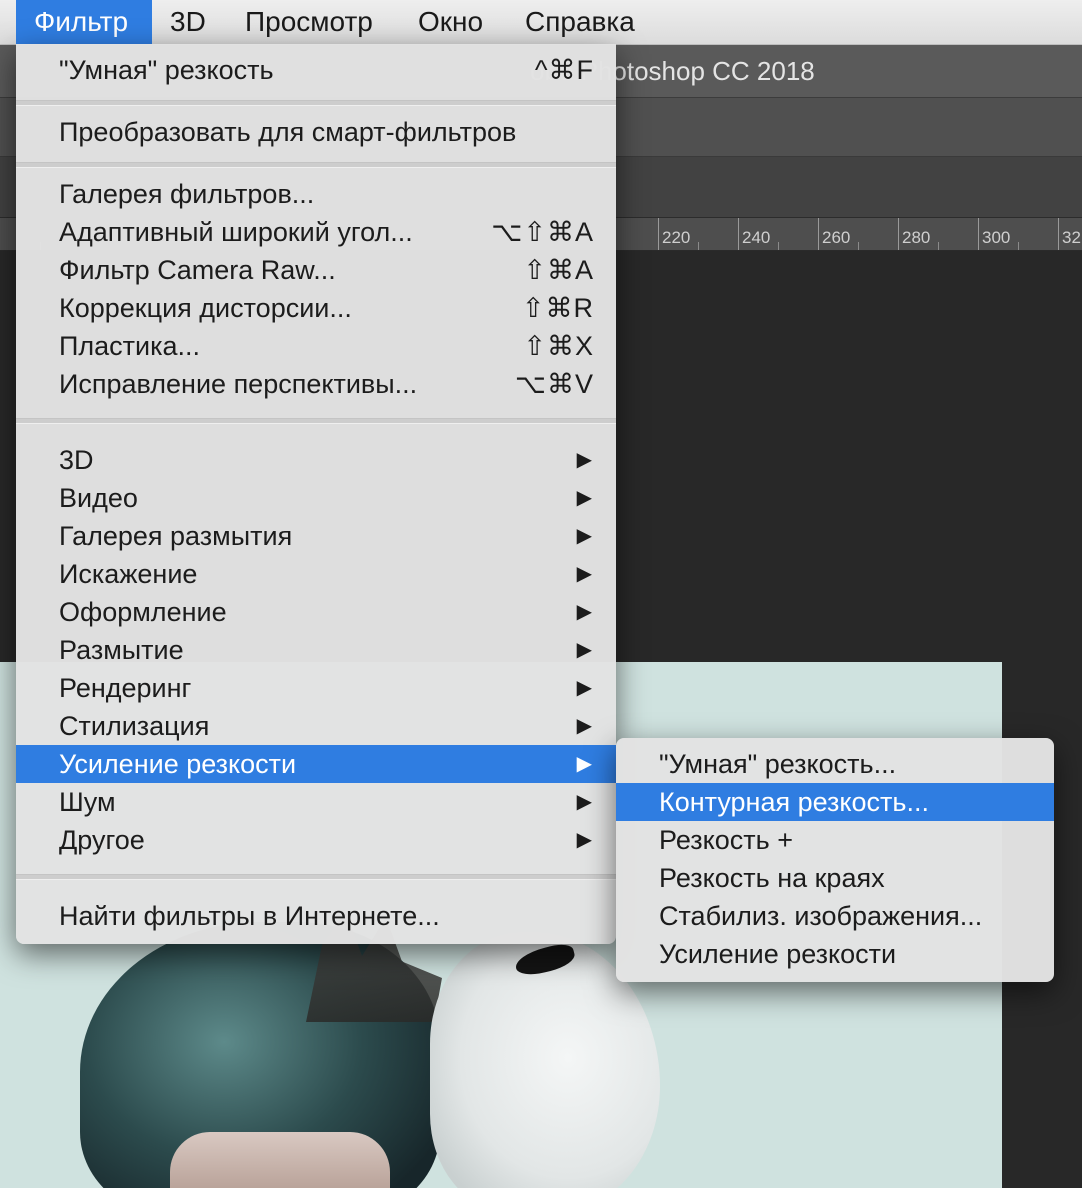 The width and height of the screenshot is (1082, 1188). I want to click on menu-item-vanishing-point: Исправление перспективы... ⌥⌘V, so click(316, 384).